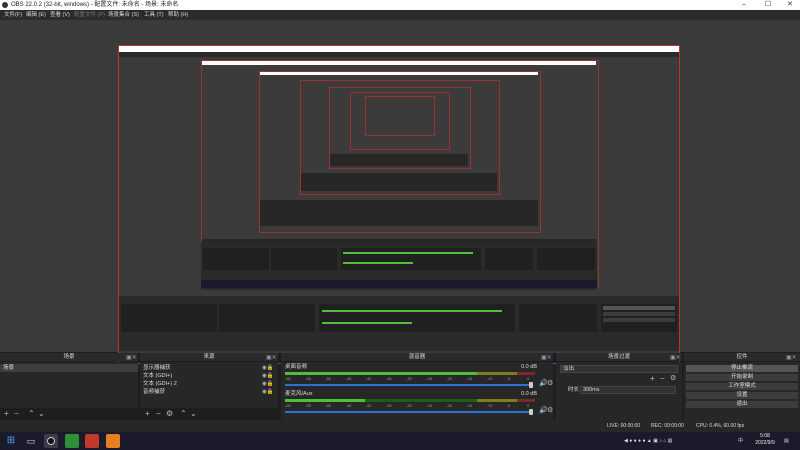 The height and width of the screenshot is (450, 800). What do you see at coordinates (740, 441) in the screenshot?
I see `ime-indicator: 中` at bounding box center [740, 441].